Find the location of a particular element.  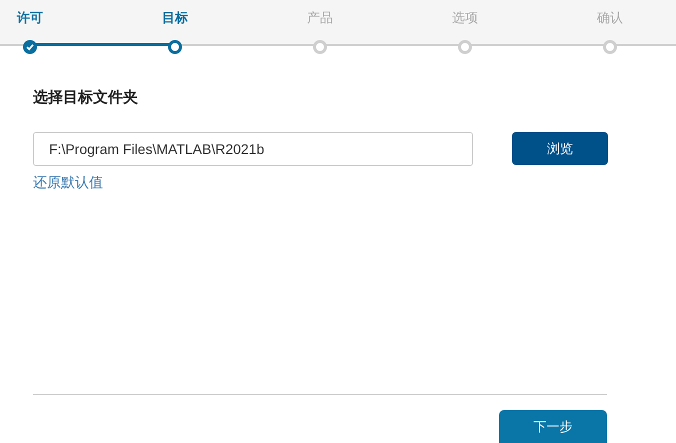

browse-button: 浏览 is located at coordinates (560, 148).